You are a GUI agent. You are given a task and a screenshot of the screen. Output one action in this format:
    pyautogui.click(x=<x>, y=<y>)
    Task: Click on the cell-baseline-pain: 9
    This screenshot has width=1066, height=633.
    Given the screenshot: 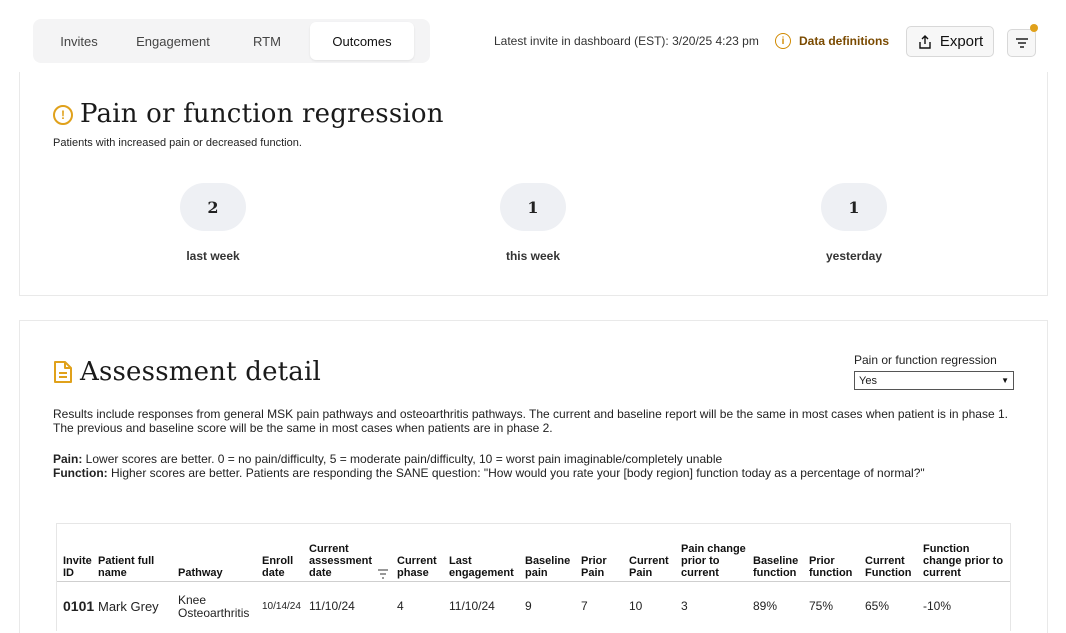 What is the action you would take?
    pyautogui.click(x=528, y=606)
    